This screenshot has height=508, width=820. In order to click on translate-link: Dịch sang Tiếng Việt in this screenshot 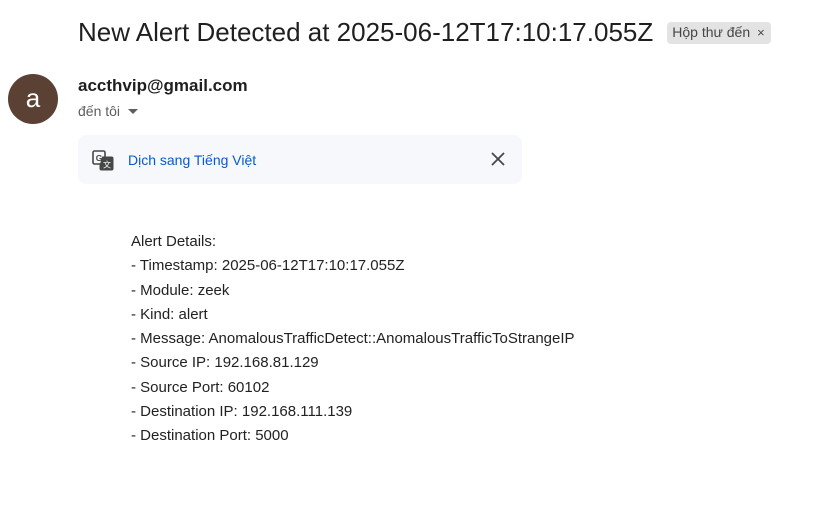, I will do `click(192, 160)`.